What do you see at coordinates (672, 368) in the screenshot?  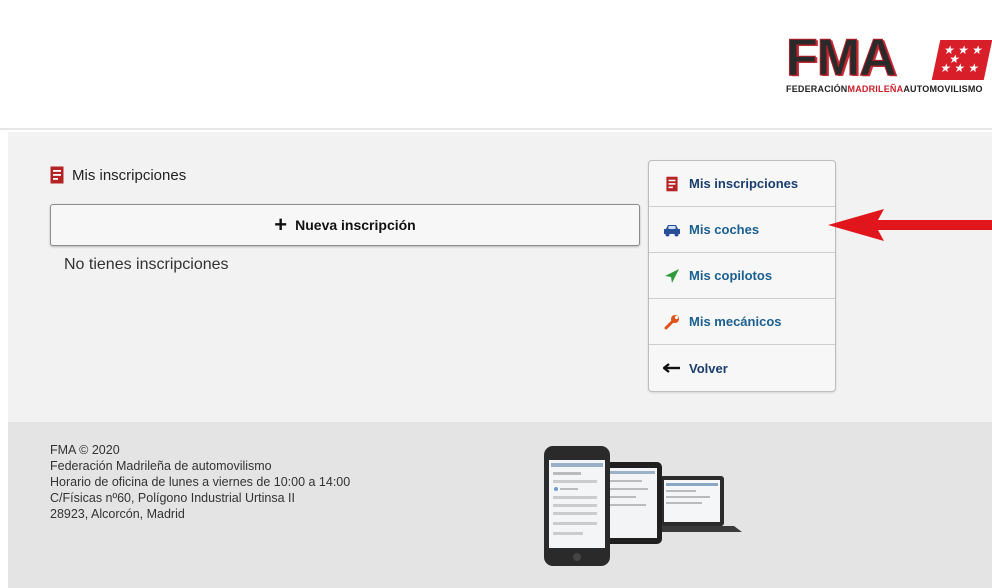 I see `arrow-left-icon` at bounding box center [672, 368].